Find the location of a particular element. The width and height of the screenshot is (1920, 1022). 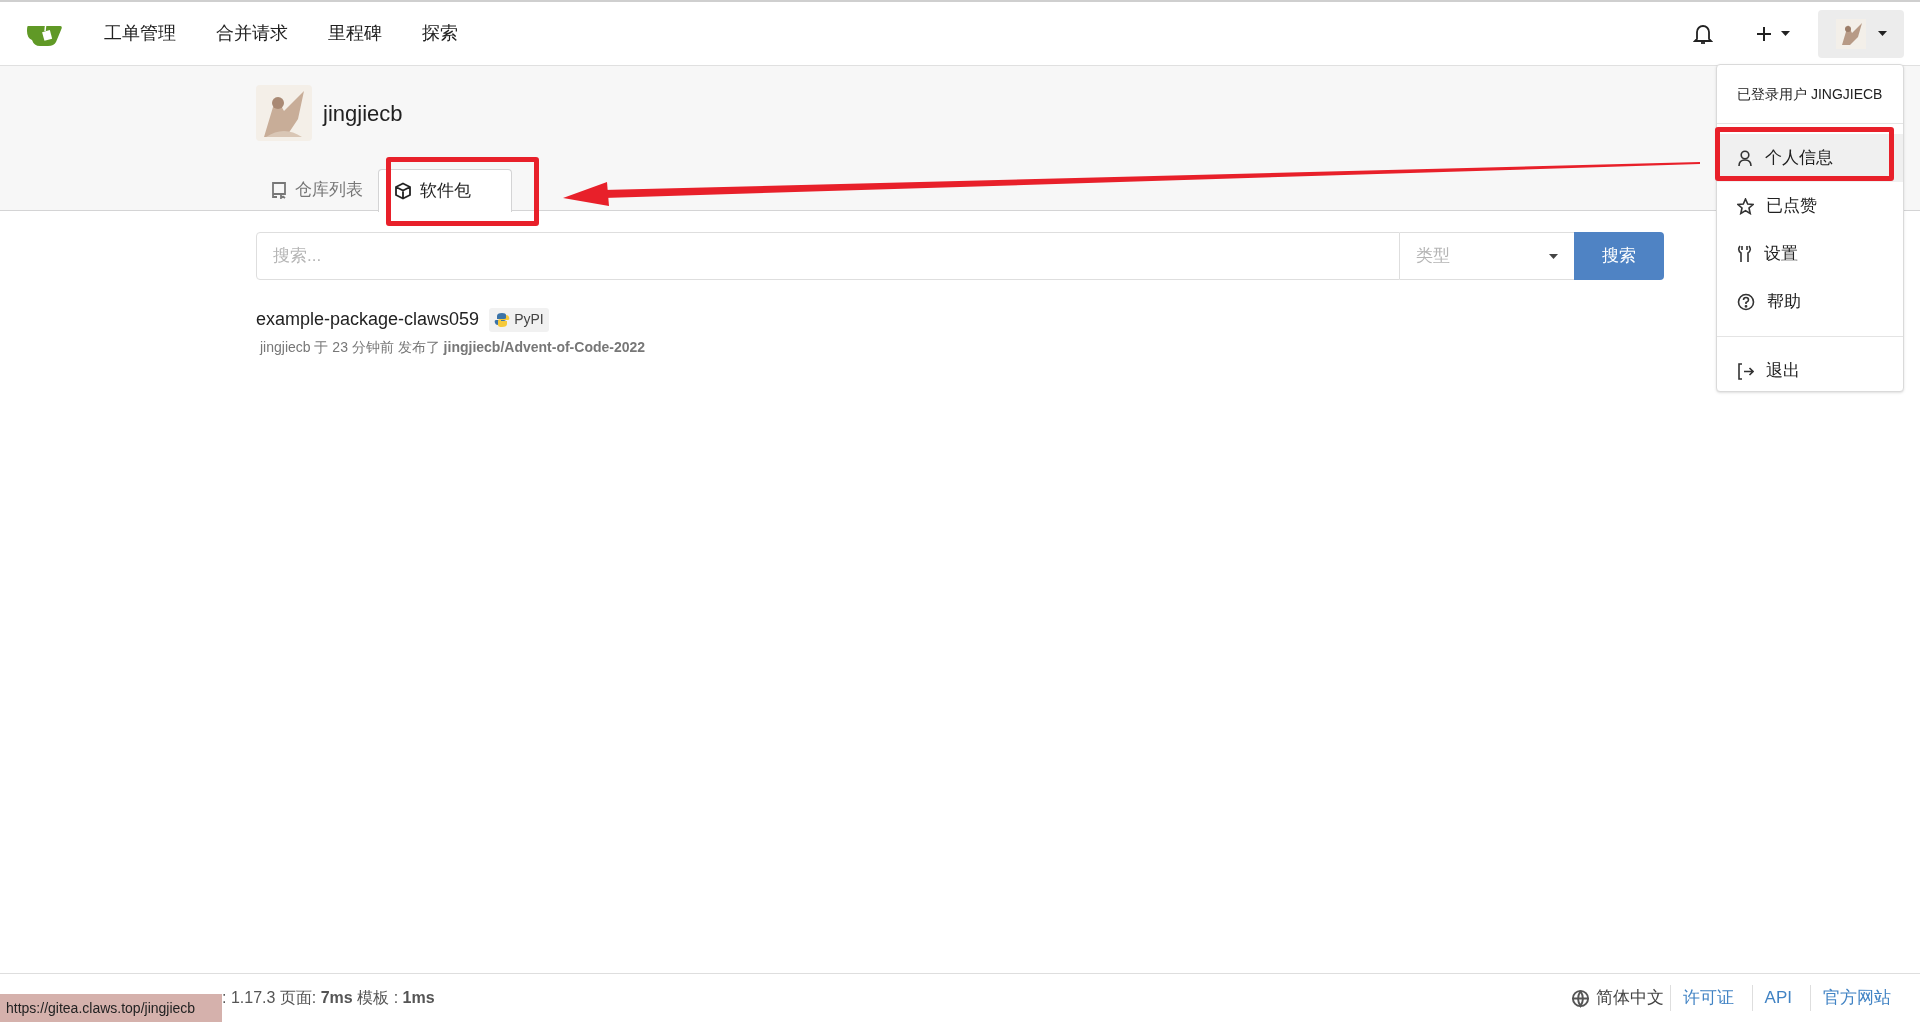

wrench-icon is located at coordinates (1744, 254).